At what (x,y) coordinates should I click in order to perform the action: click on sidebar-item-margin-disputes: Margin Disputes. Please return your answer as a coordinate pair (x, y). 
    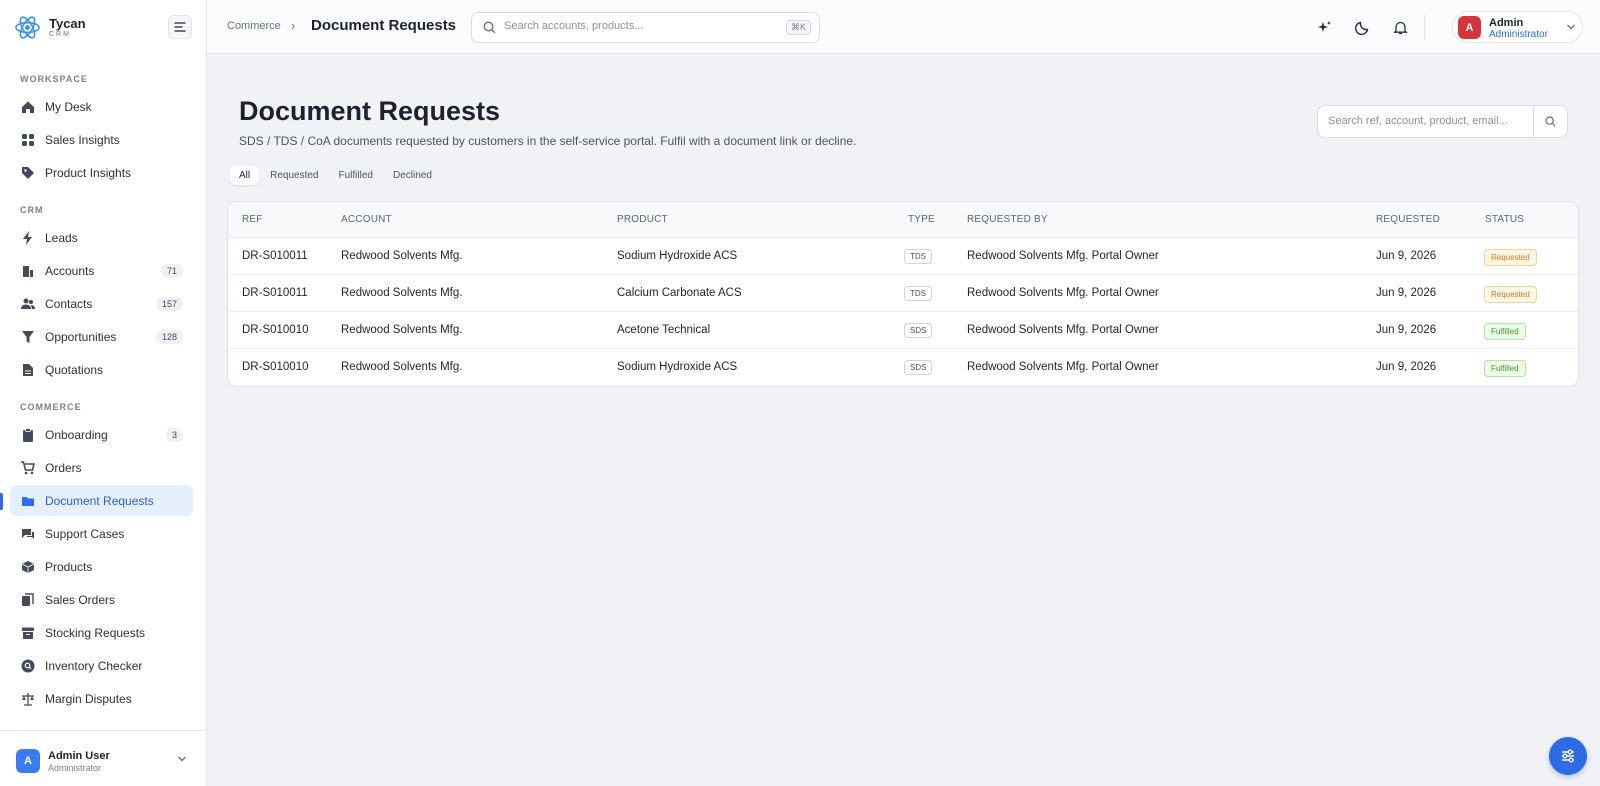
    Looking at the image, I should click on (101, 698).